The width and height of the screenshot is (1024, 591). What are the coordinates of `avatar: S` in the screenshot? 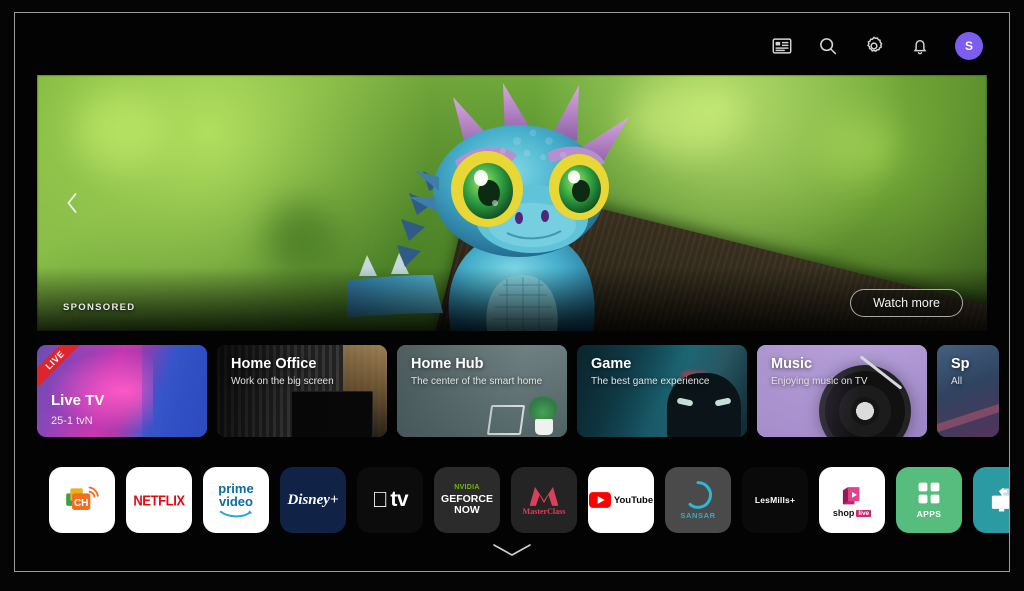 It's located at (969, 46).